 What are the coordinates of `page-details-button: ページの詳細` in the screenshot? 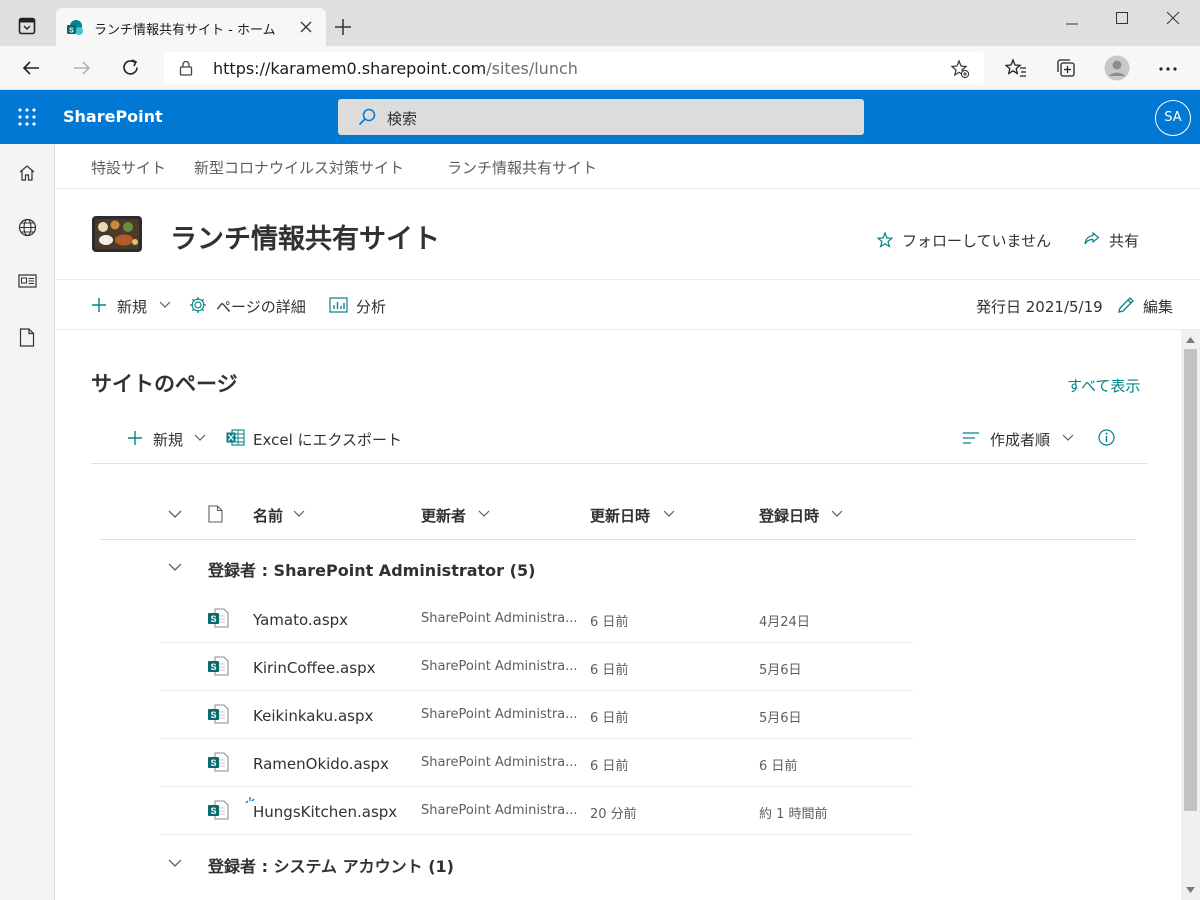 It's located at (261, 306).